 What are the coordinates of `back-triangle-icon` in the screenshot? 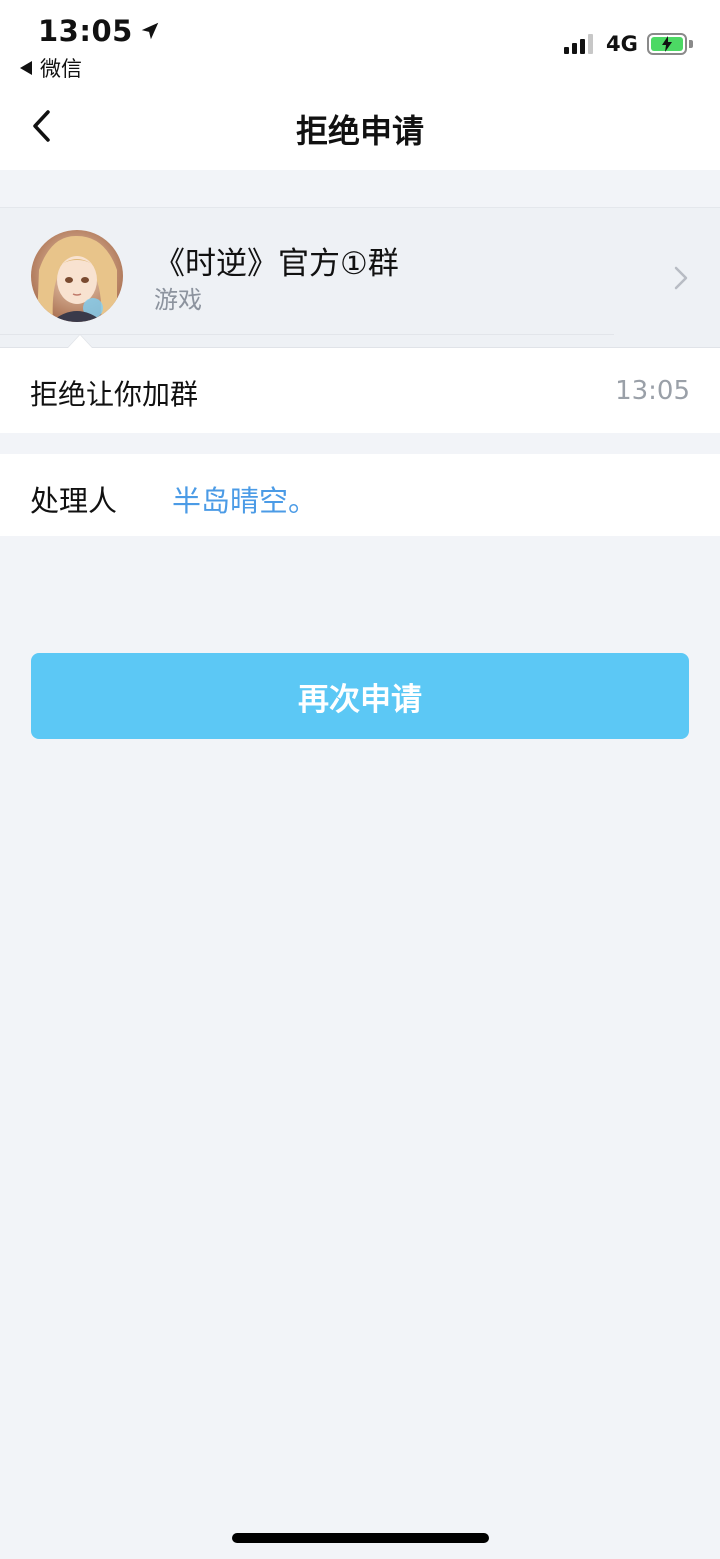 It's located at (26, 68).